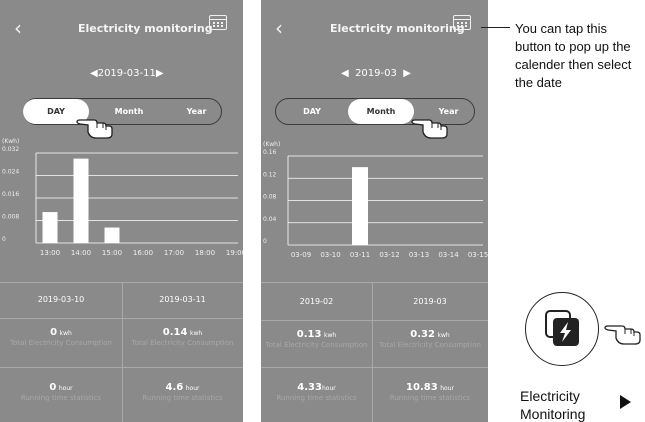 The height and width of the screenshot is (422, 645). What do you see at coordinates (419, 255) in the screenshot?
I see `x-tick-label: 03-13` at bounding box center [419, 255].